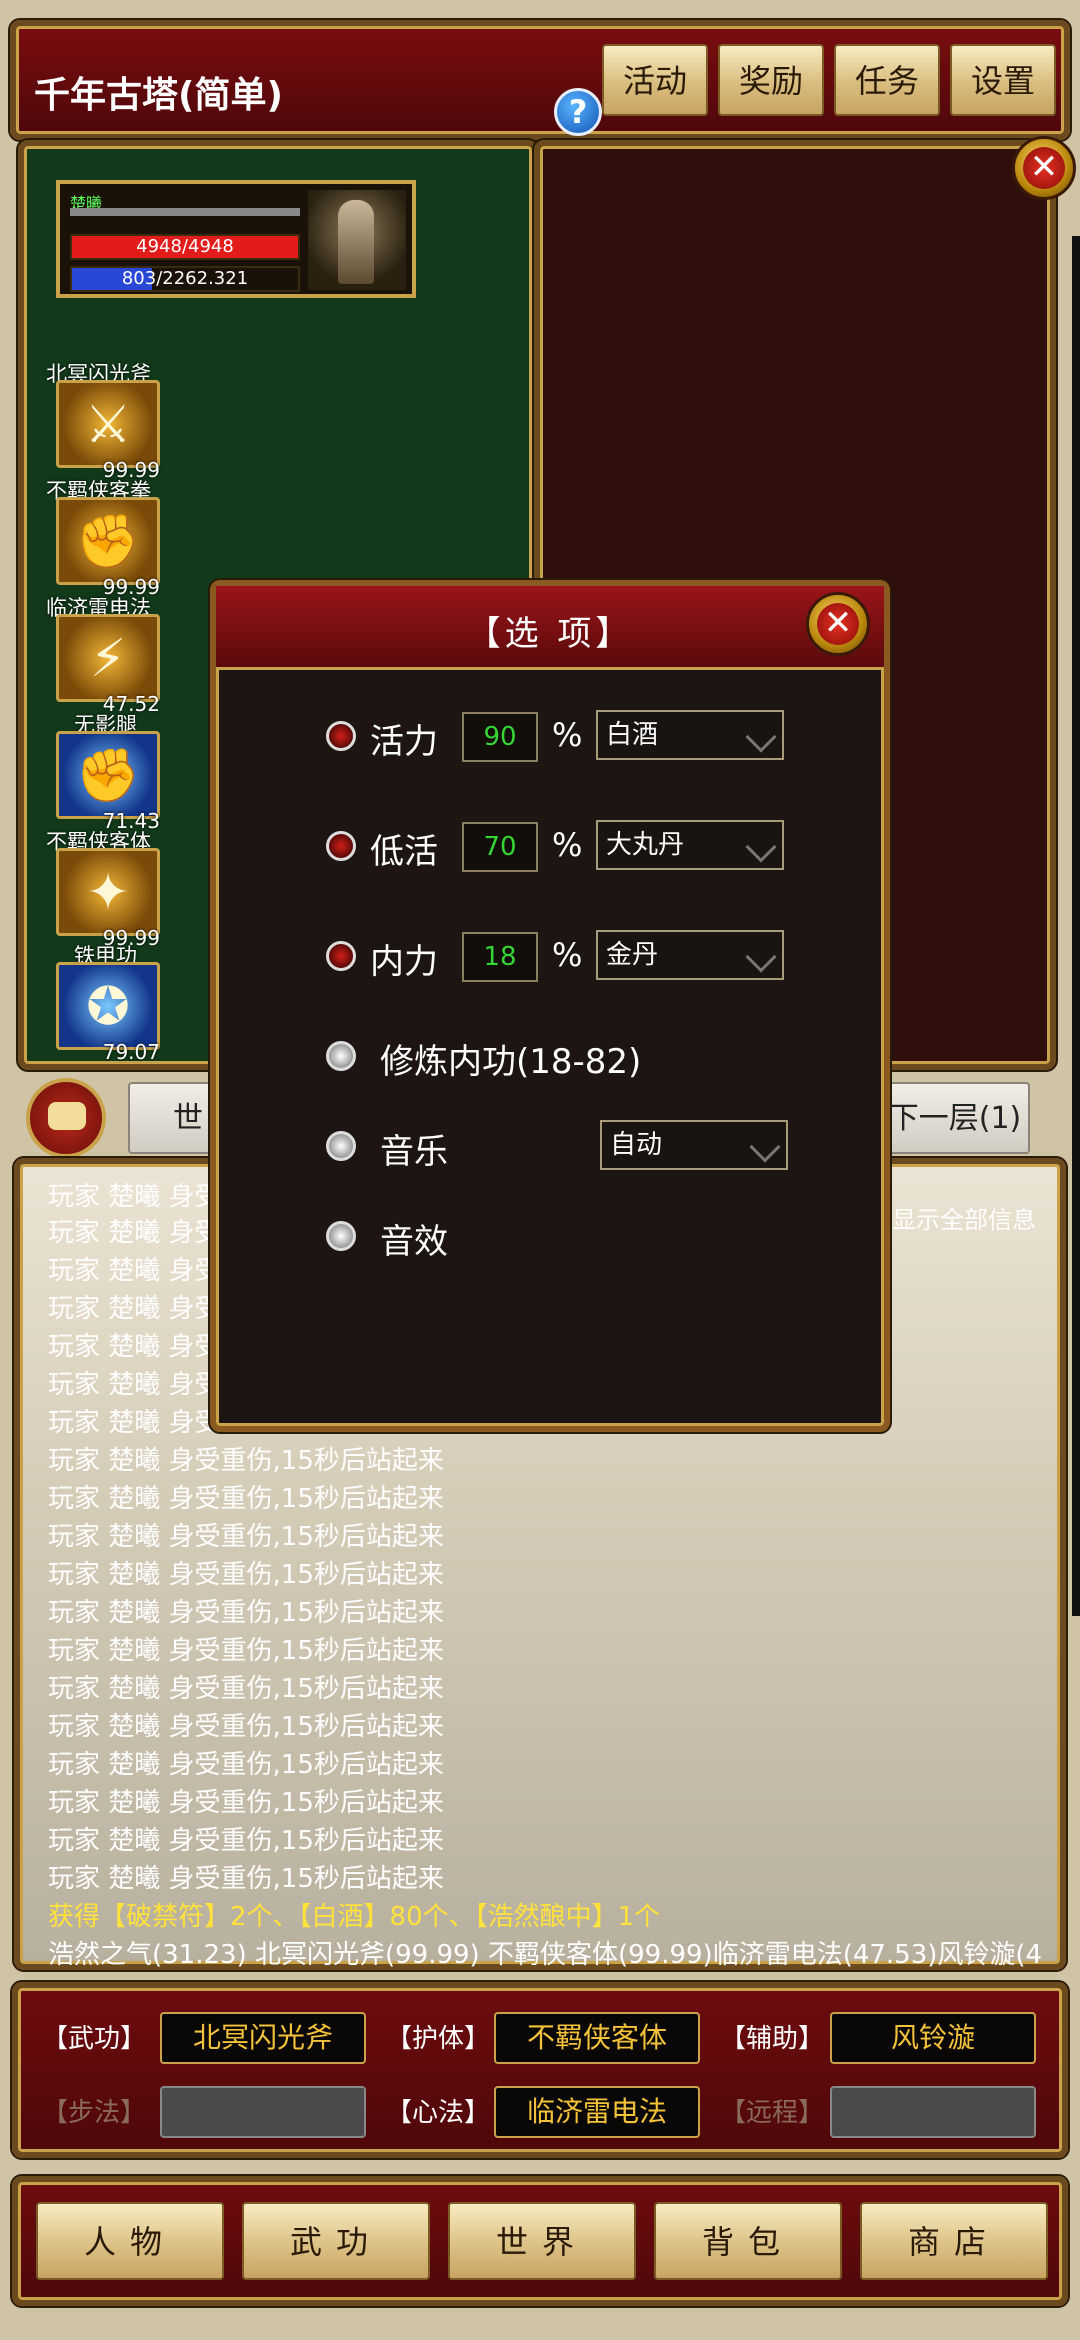 The image size is (1080, 2340). Describe the element at coordinates (748, 2241) in the screenshot. I see `nav-bag: 背包` at that location.